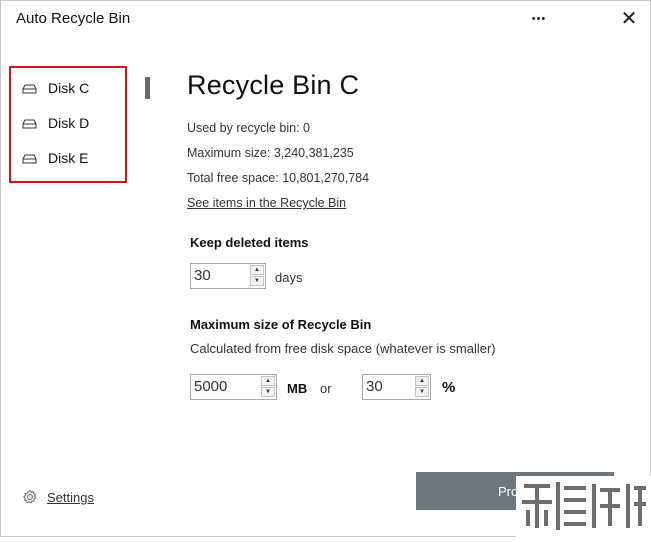 The width and height of the screenshot is (651, 542). Describe the element at coordinates (289, 277) in the screenshot. I see `days-unit: days` at that location.